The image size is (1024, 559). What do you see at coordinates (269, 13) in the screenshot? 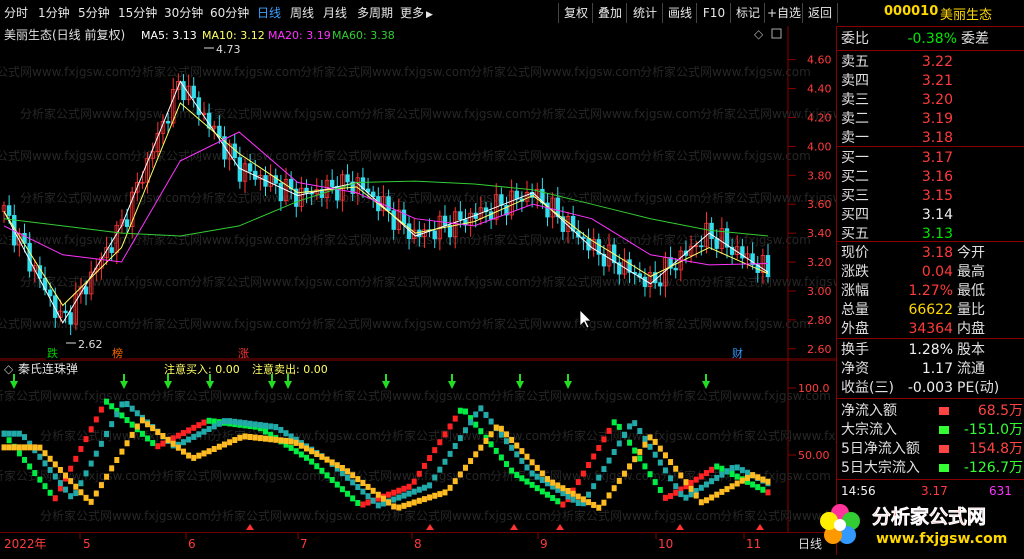
I see `period-daily: 日线` at bounding box center [269, 13].